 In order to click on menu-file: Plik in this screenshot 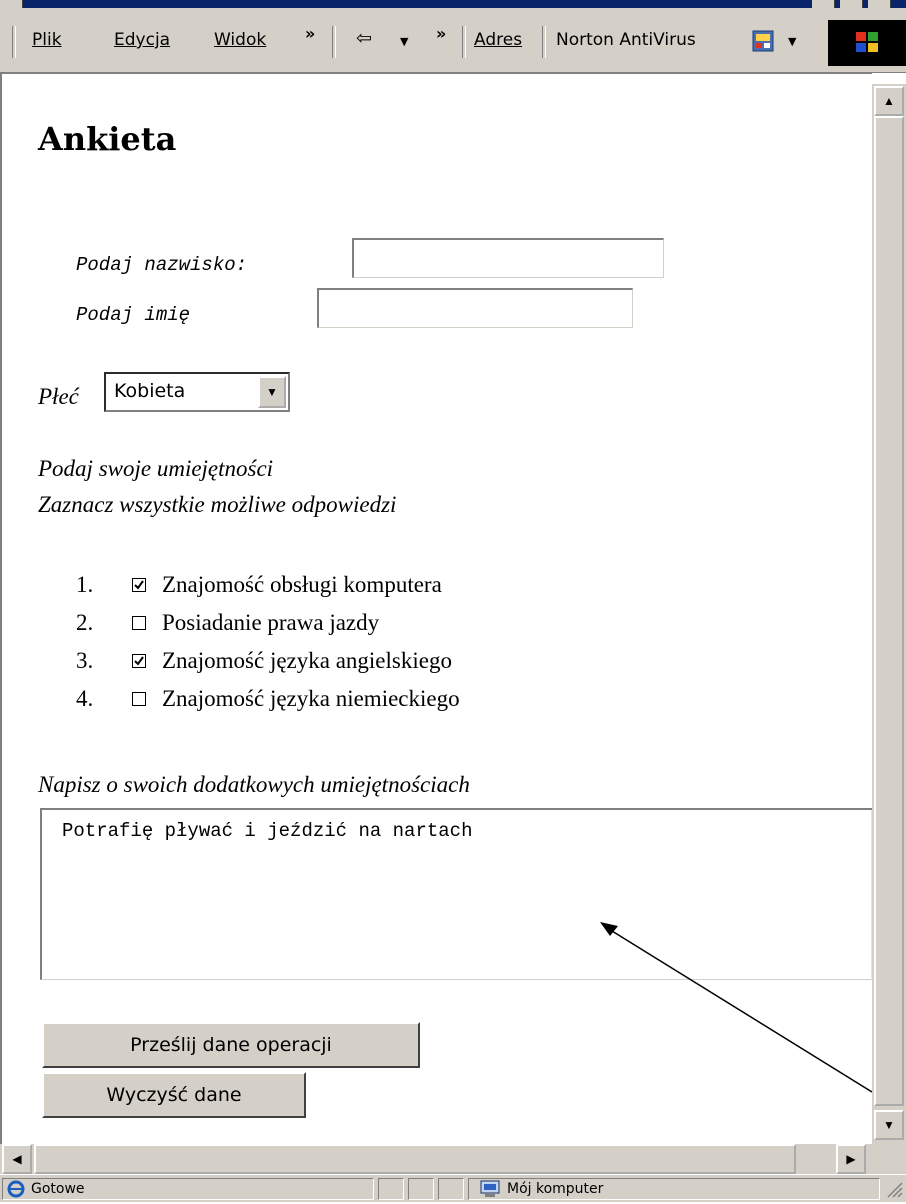, I will do `click(47, 40)`.